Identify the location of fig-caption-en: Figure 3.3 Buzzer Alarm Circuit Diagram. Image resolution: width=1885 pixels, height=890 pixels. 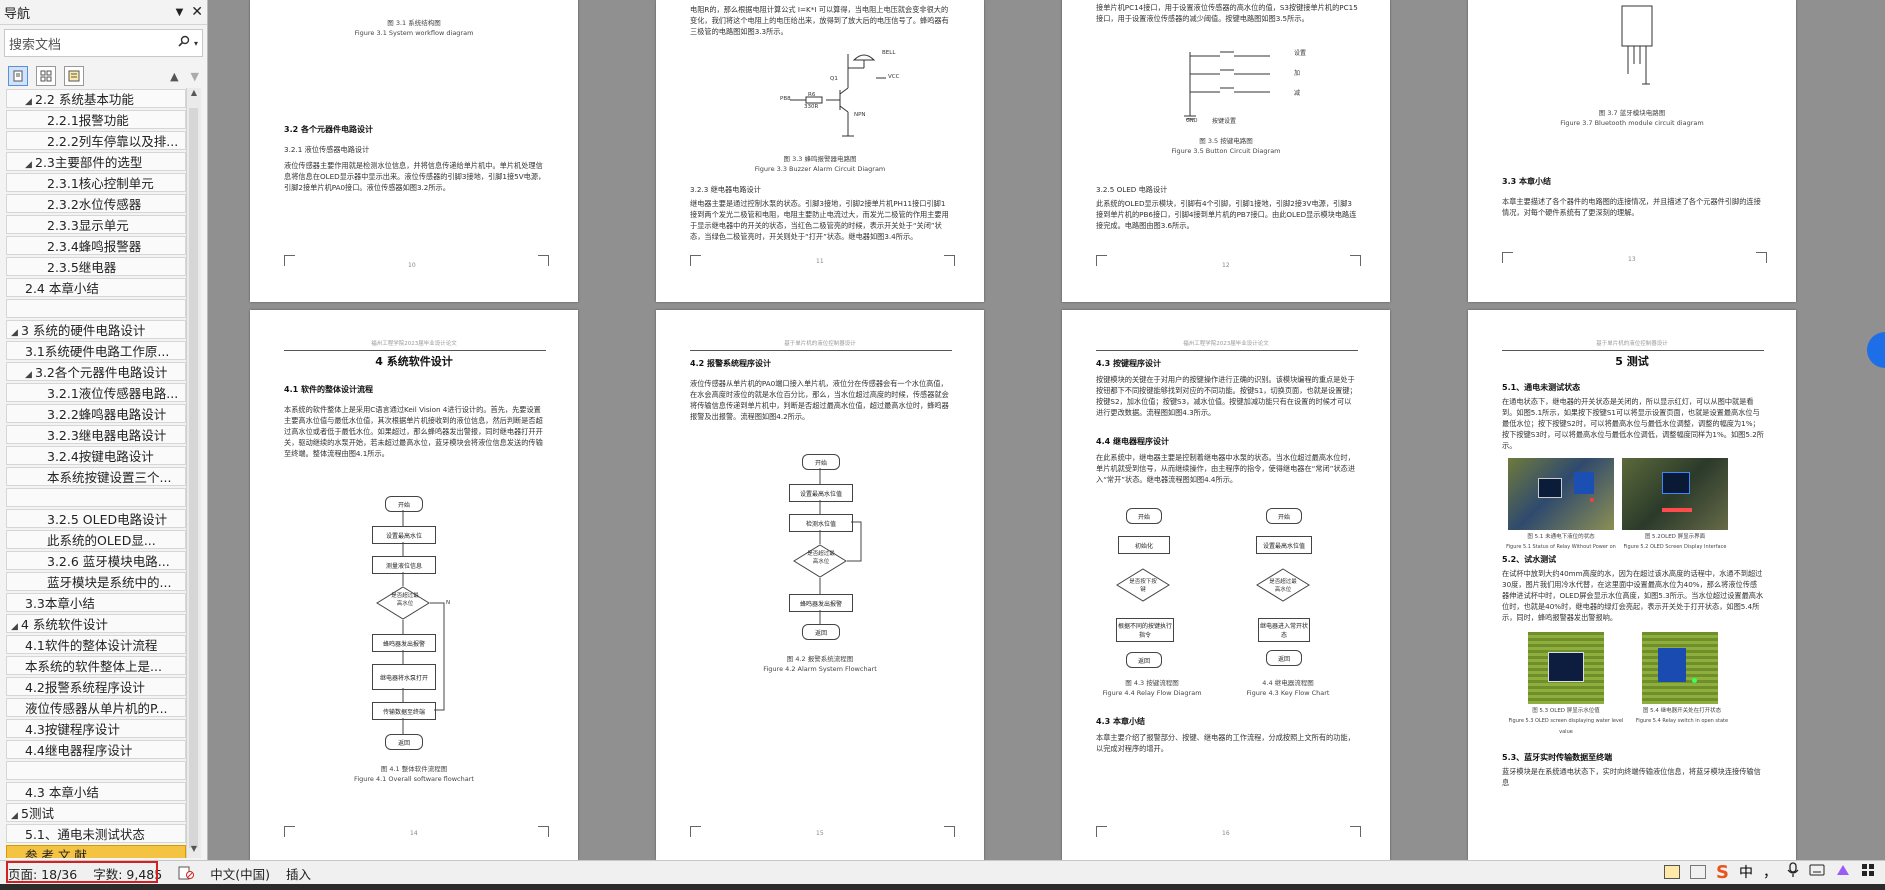
(820, 169).